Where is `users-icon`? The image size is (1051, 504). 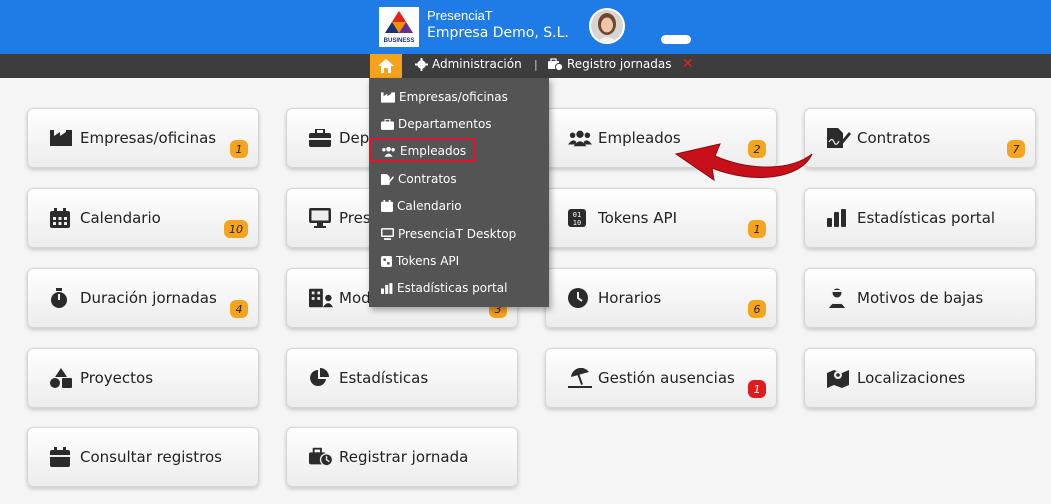 users-icon is located at coordinates (580, 138).